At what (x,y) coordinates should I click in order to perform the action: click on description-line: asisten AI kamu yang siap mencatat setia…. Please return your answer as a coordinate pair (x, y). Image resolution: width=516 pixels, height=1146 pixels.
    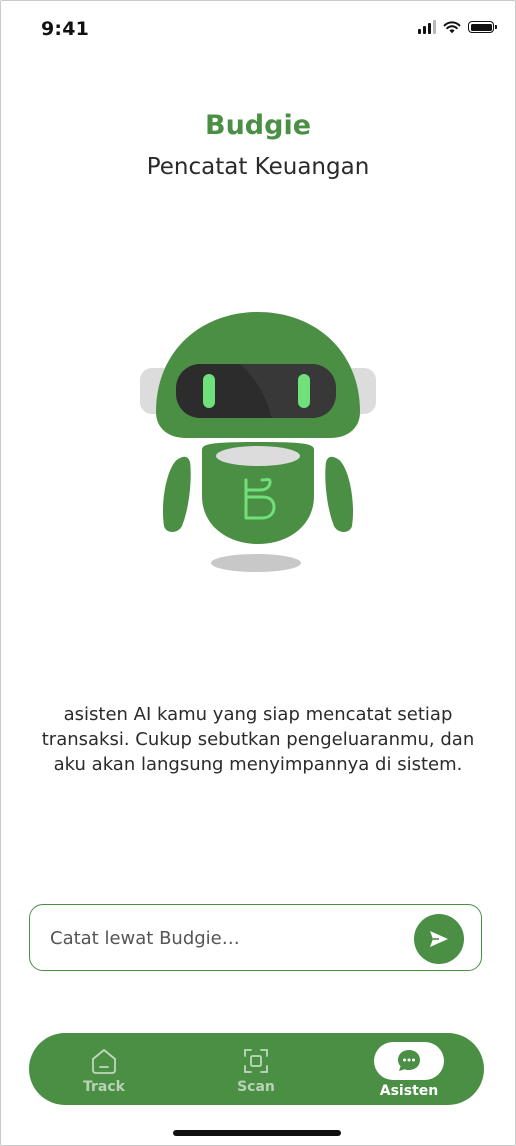
    Looking at the image, I should click on (258, 714).